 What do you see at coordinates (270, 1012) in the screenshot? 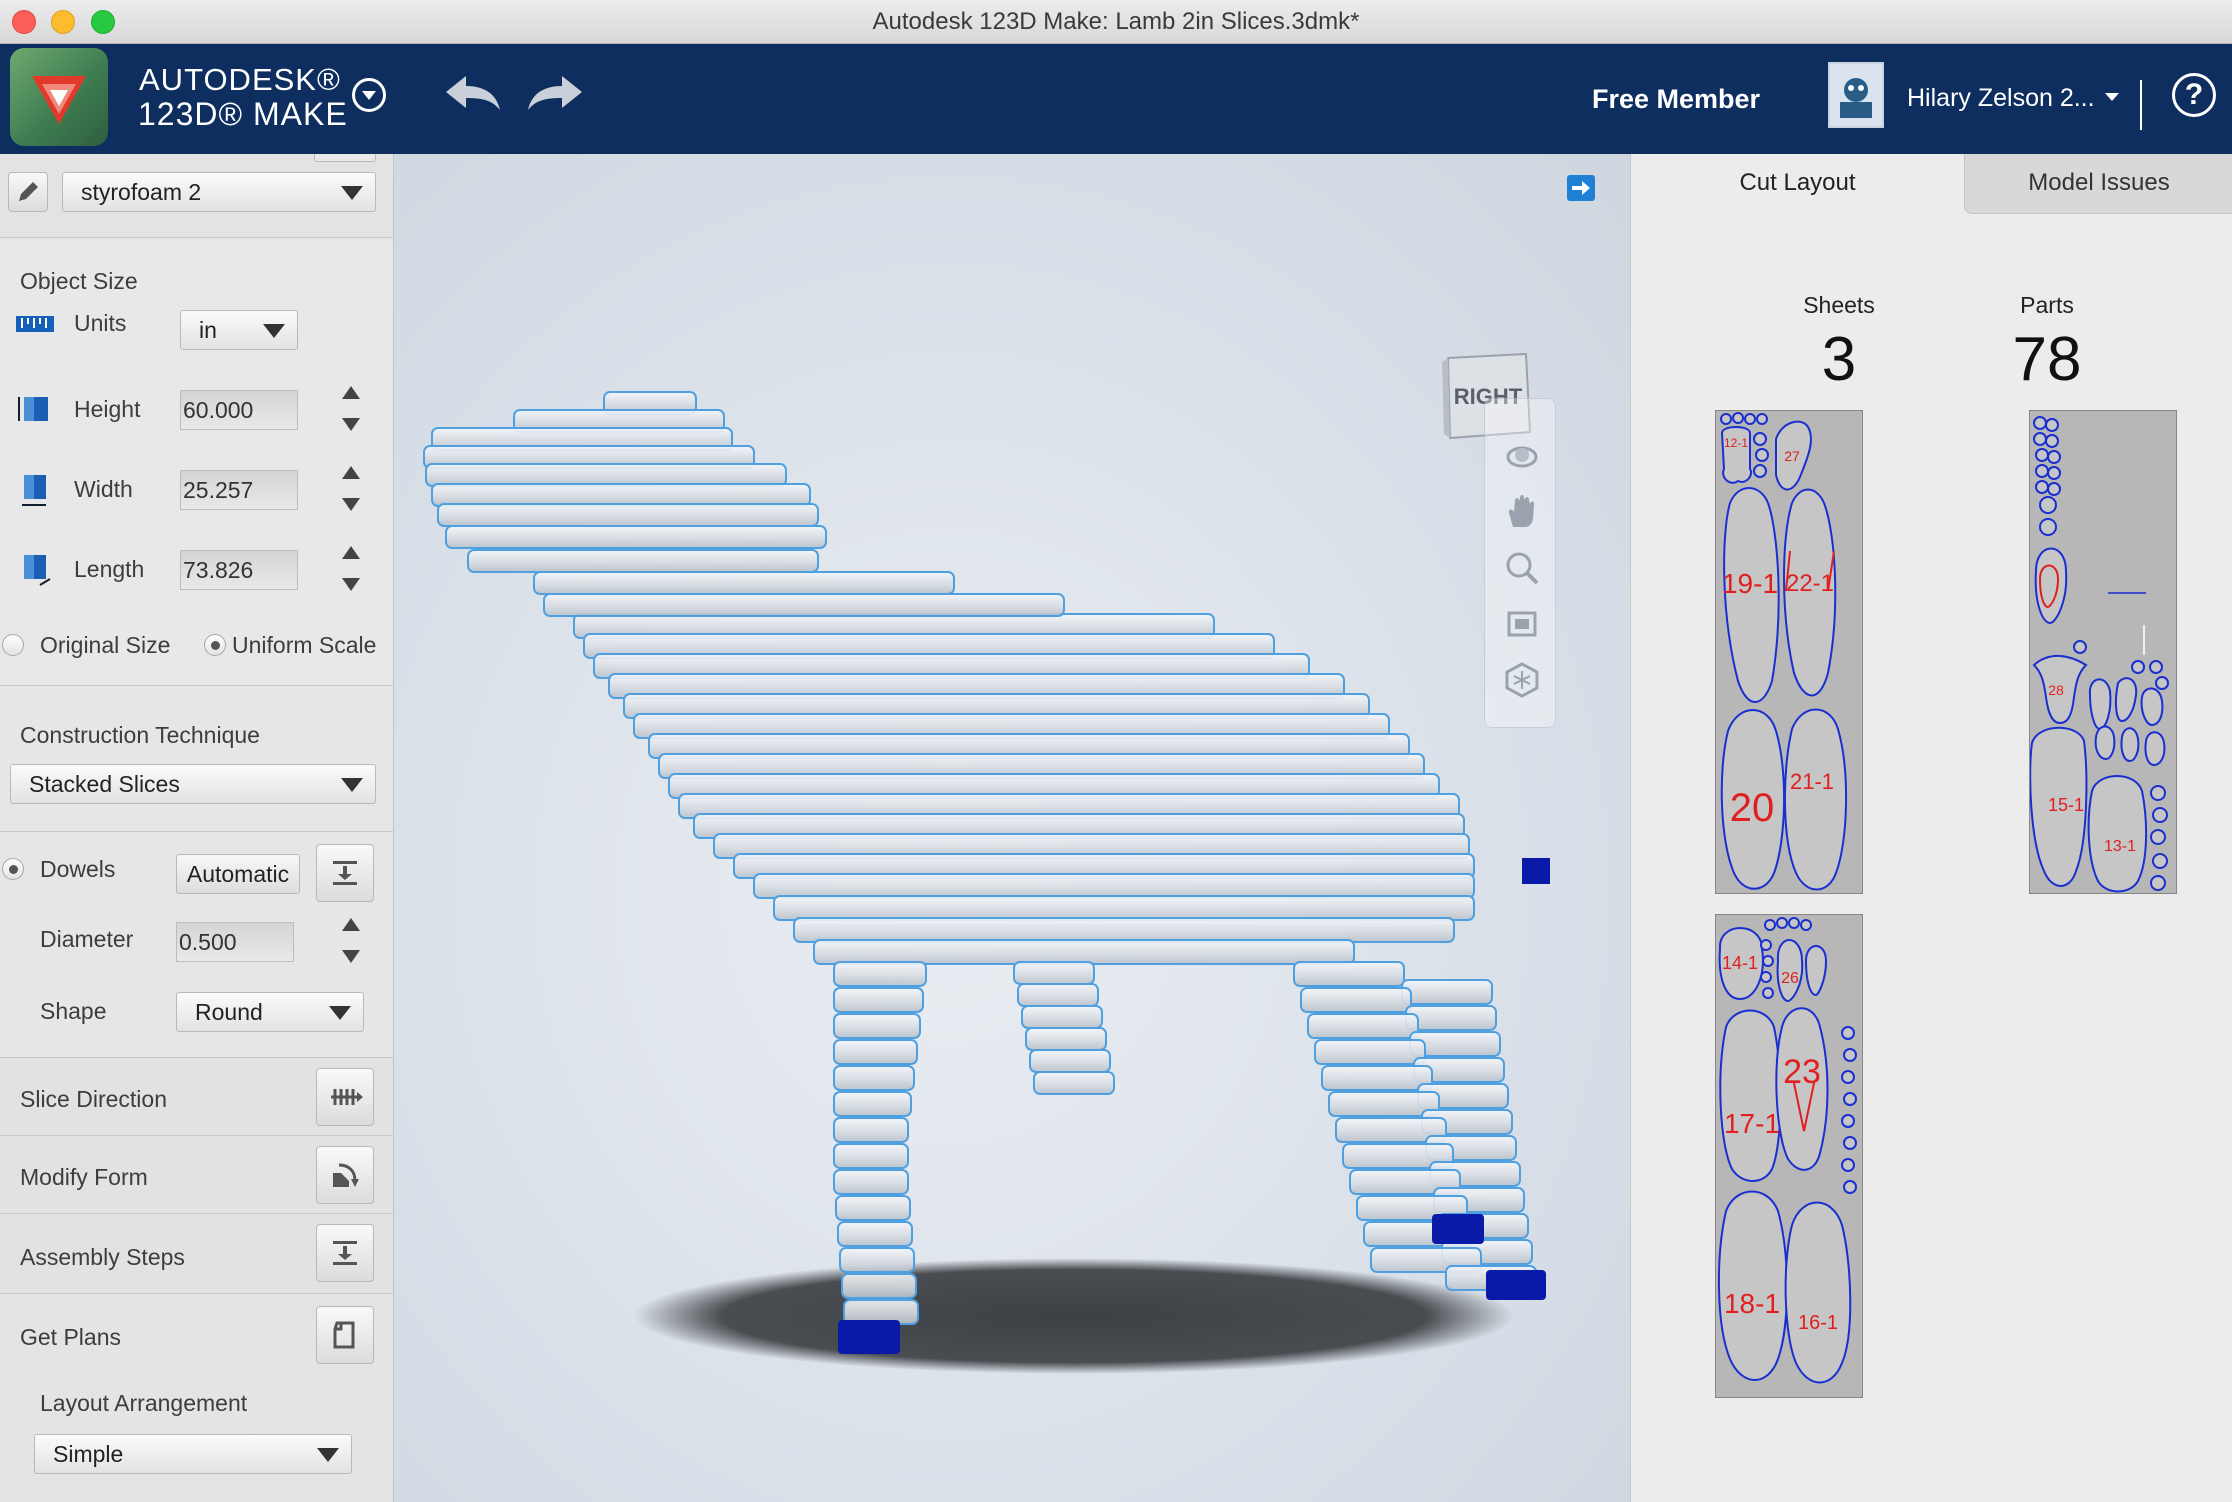
I see `shape-select: Round` at bounding box center [270, 1012].